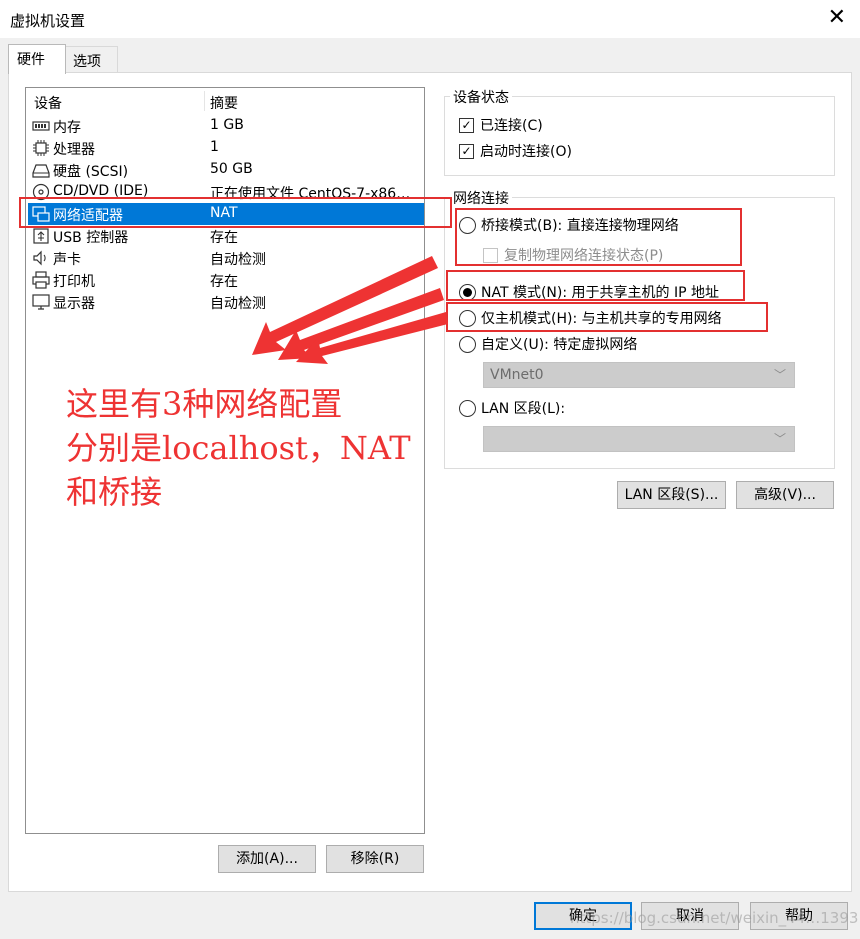  I want to click on device-row-usb-controller: USB 控制器 存在, so click(226, 236).